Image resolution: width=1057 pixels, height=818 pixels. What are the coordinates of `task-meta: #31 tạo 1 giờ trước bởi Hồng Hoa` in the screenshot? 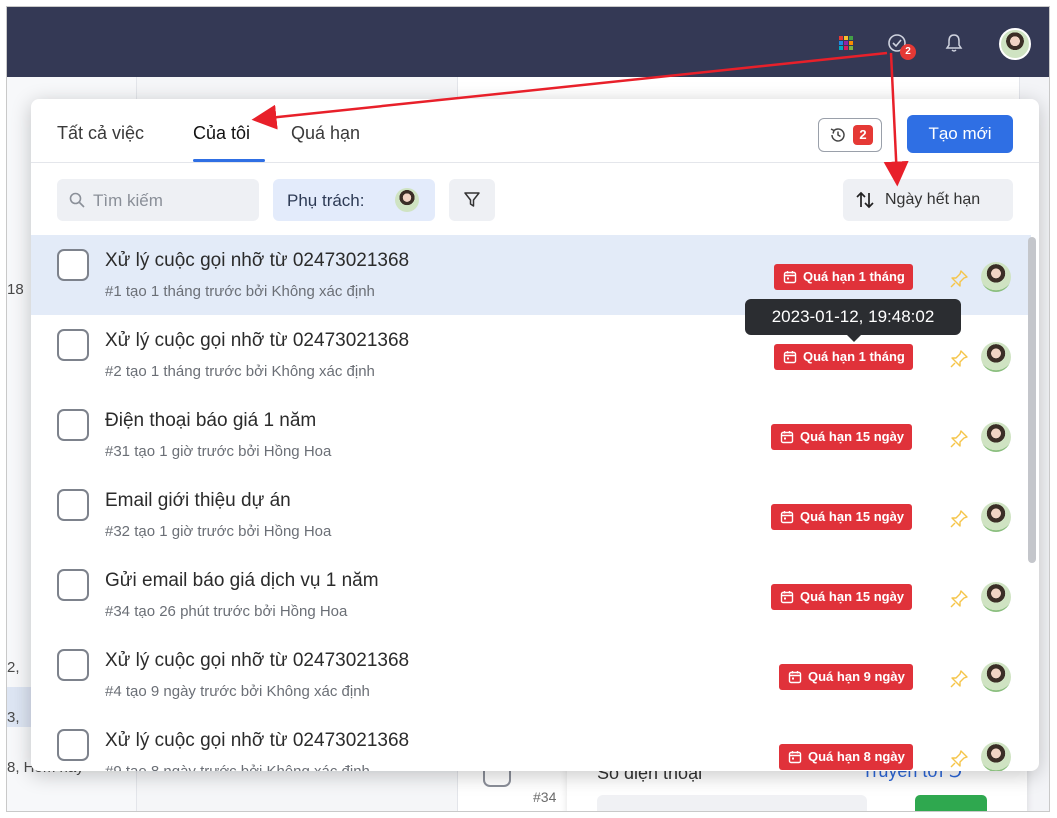 It's located at (218, 451).